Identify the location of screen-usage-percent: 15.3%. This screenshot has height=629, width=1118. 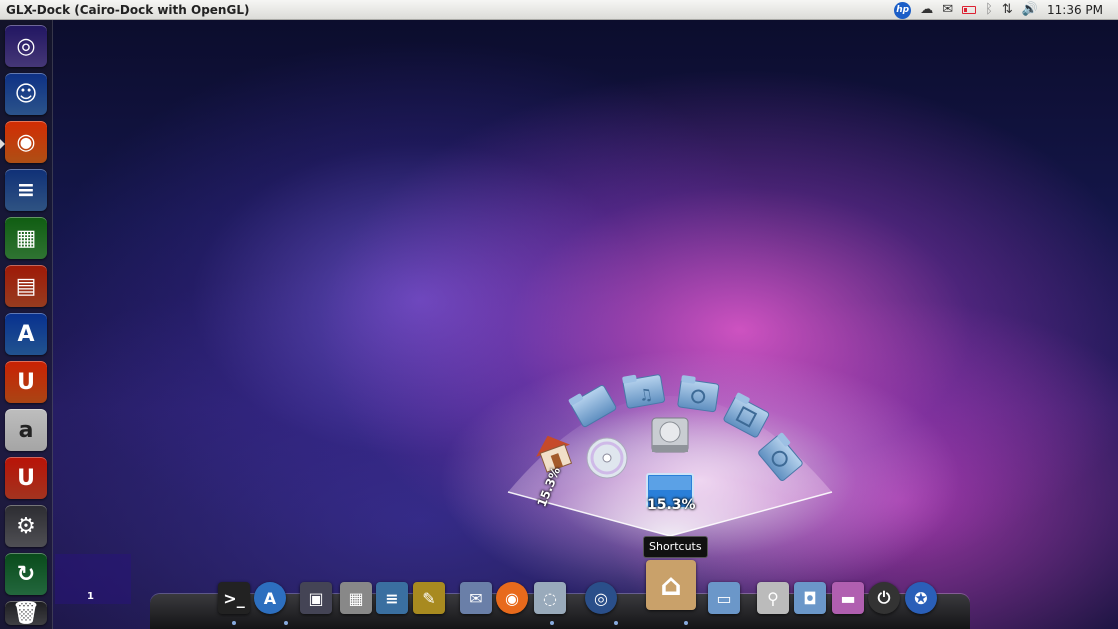
(671, 505).